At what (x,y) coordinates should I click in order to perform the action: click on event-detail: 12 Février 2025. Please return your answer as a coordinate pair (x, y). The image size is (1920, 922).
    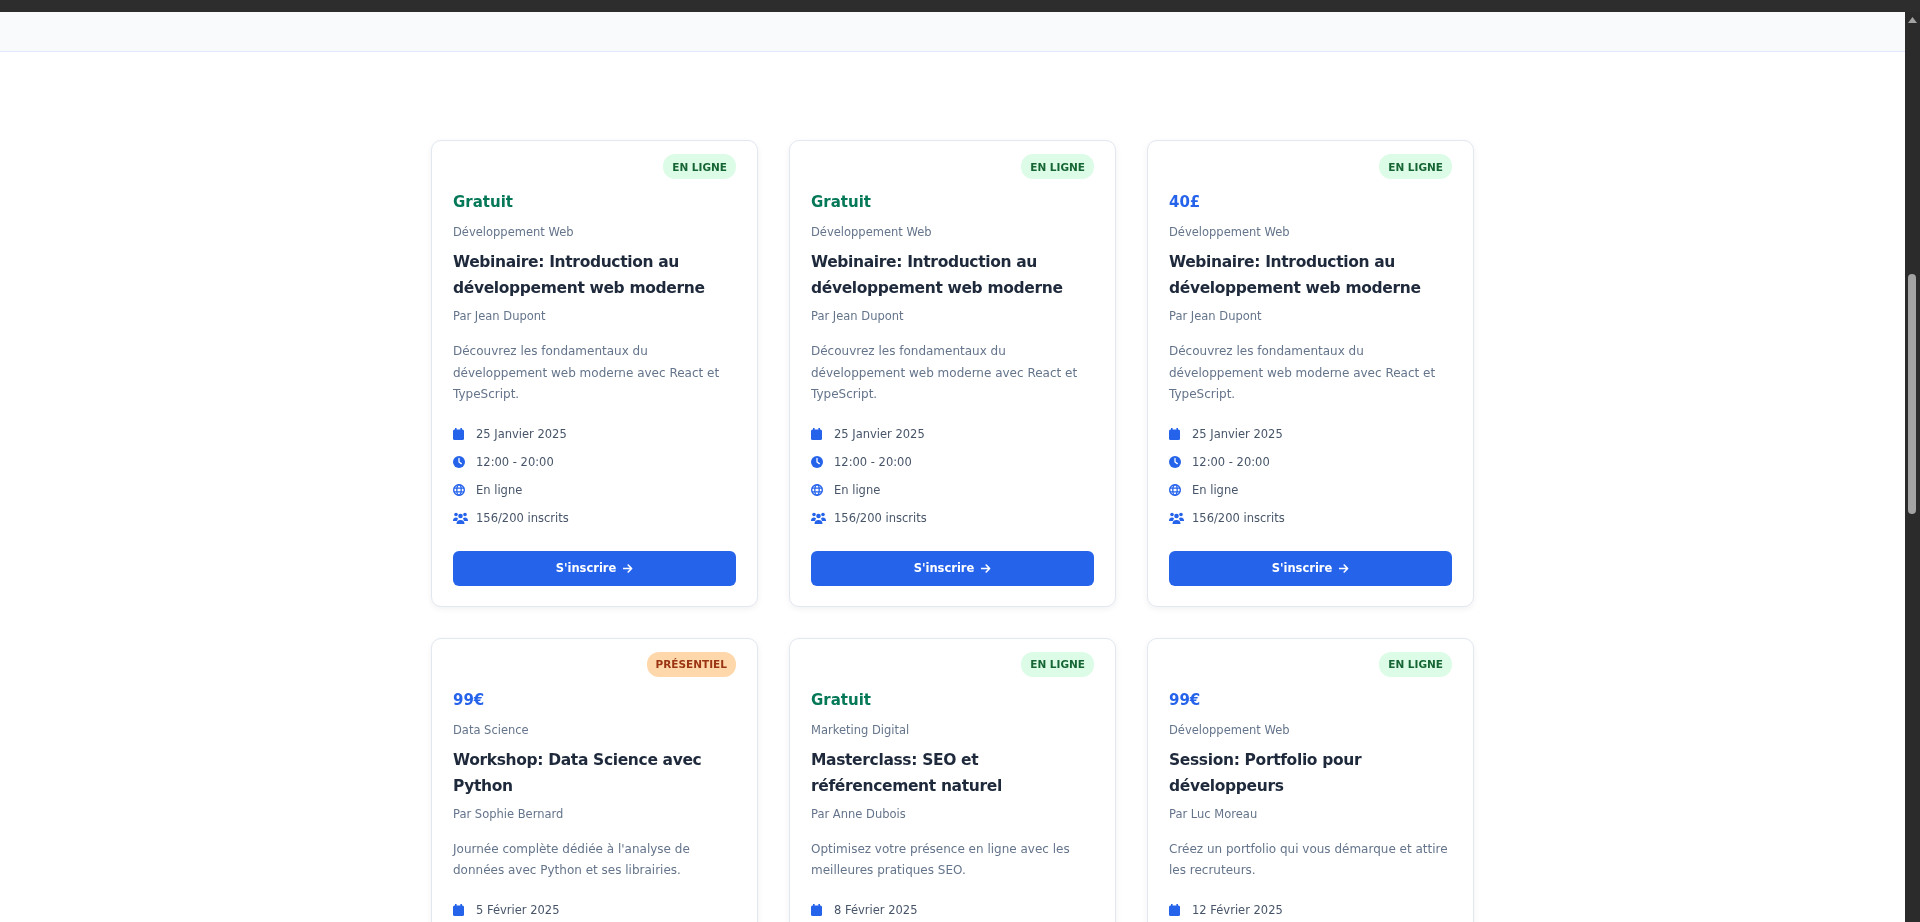
    Looking at the image, I should click on (1237, 909).